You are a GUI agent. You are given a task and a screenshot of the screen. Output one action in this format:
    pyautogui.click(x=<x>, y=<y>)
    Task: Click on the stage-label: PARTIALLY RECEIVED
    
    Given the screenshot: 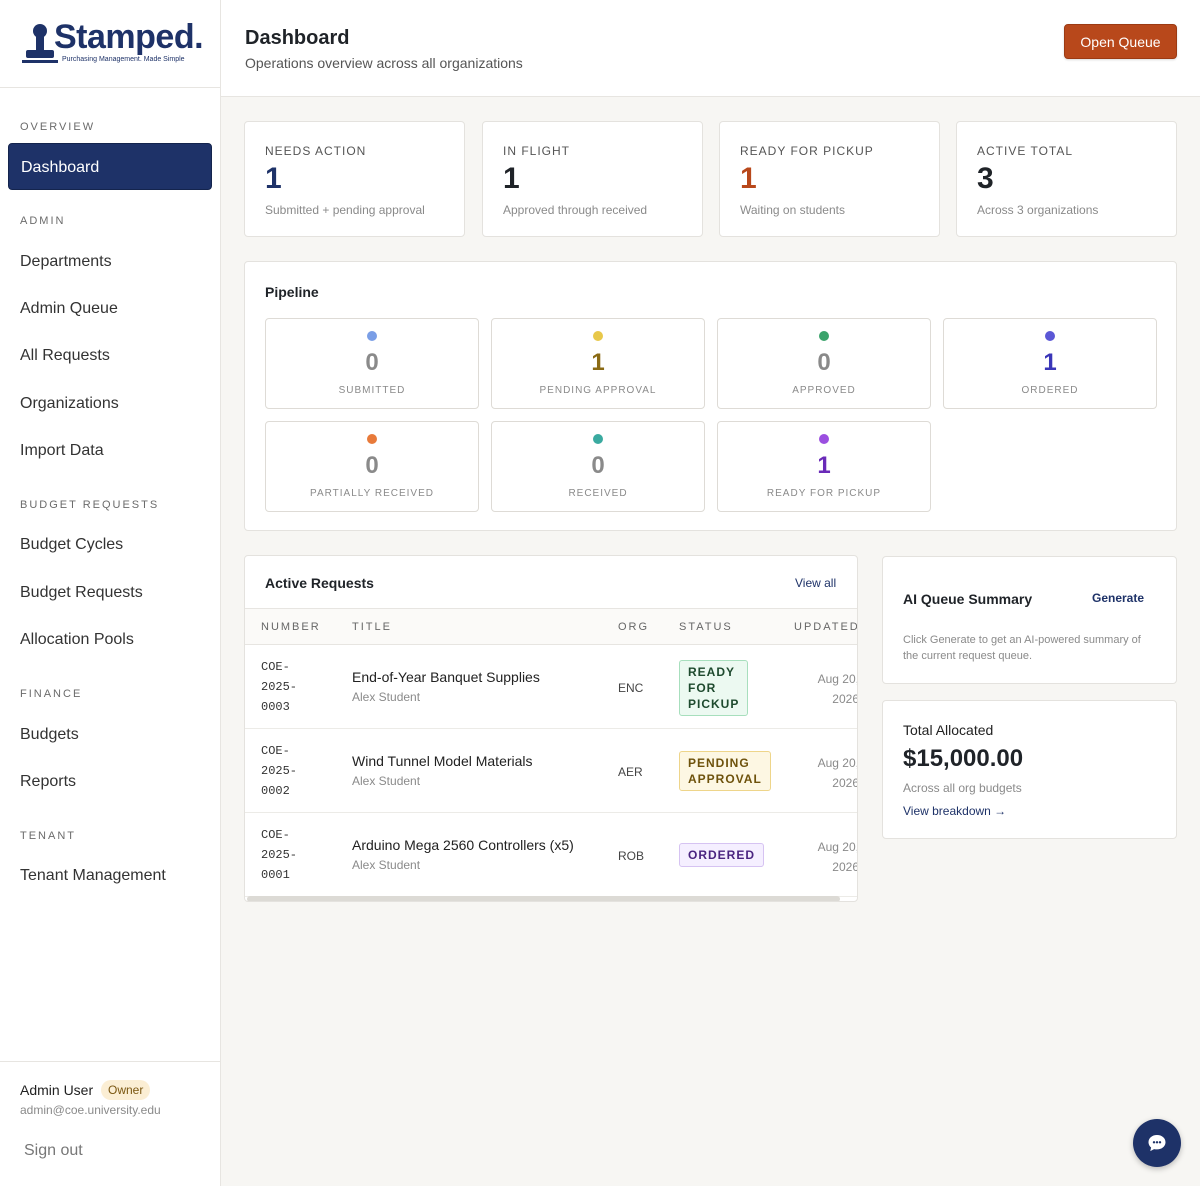 What is the action you would take?
    pyautogui.click(x=372, y=493)
    